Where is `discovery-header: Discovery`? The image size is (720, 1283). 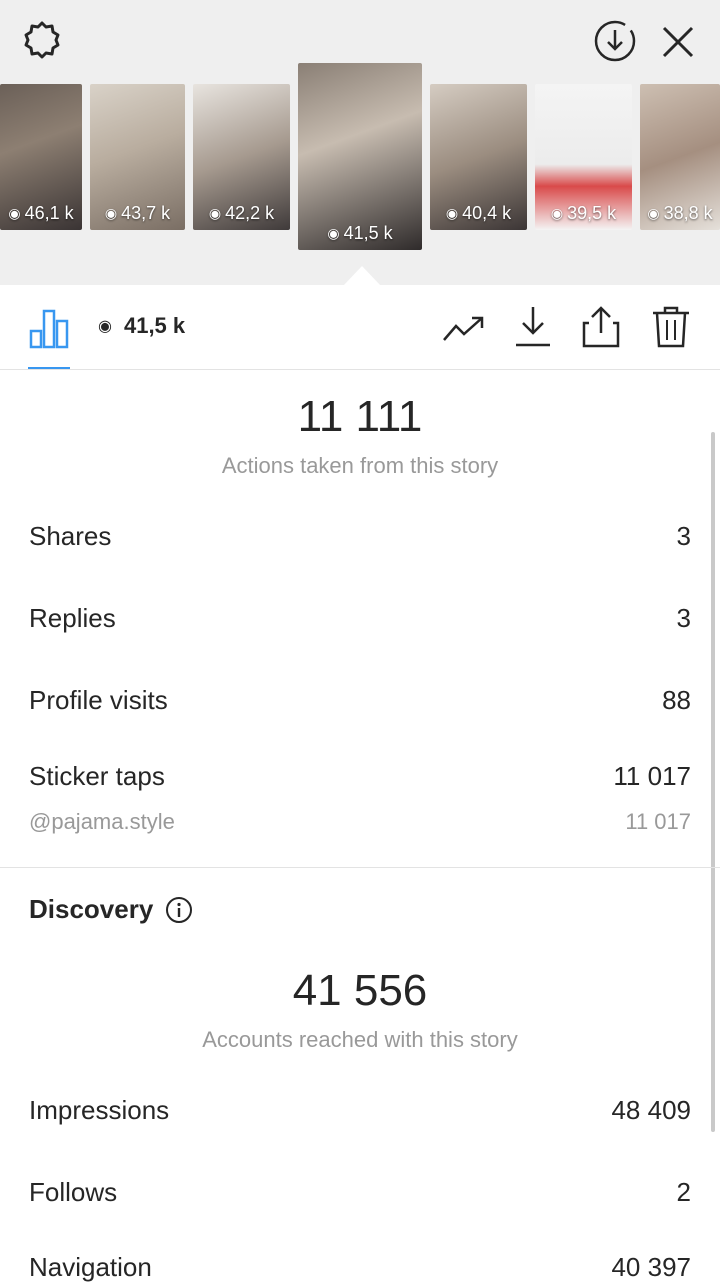 discovery-header: Discovery is located at coordinates (111, 909).